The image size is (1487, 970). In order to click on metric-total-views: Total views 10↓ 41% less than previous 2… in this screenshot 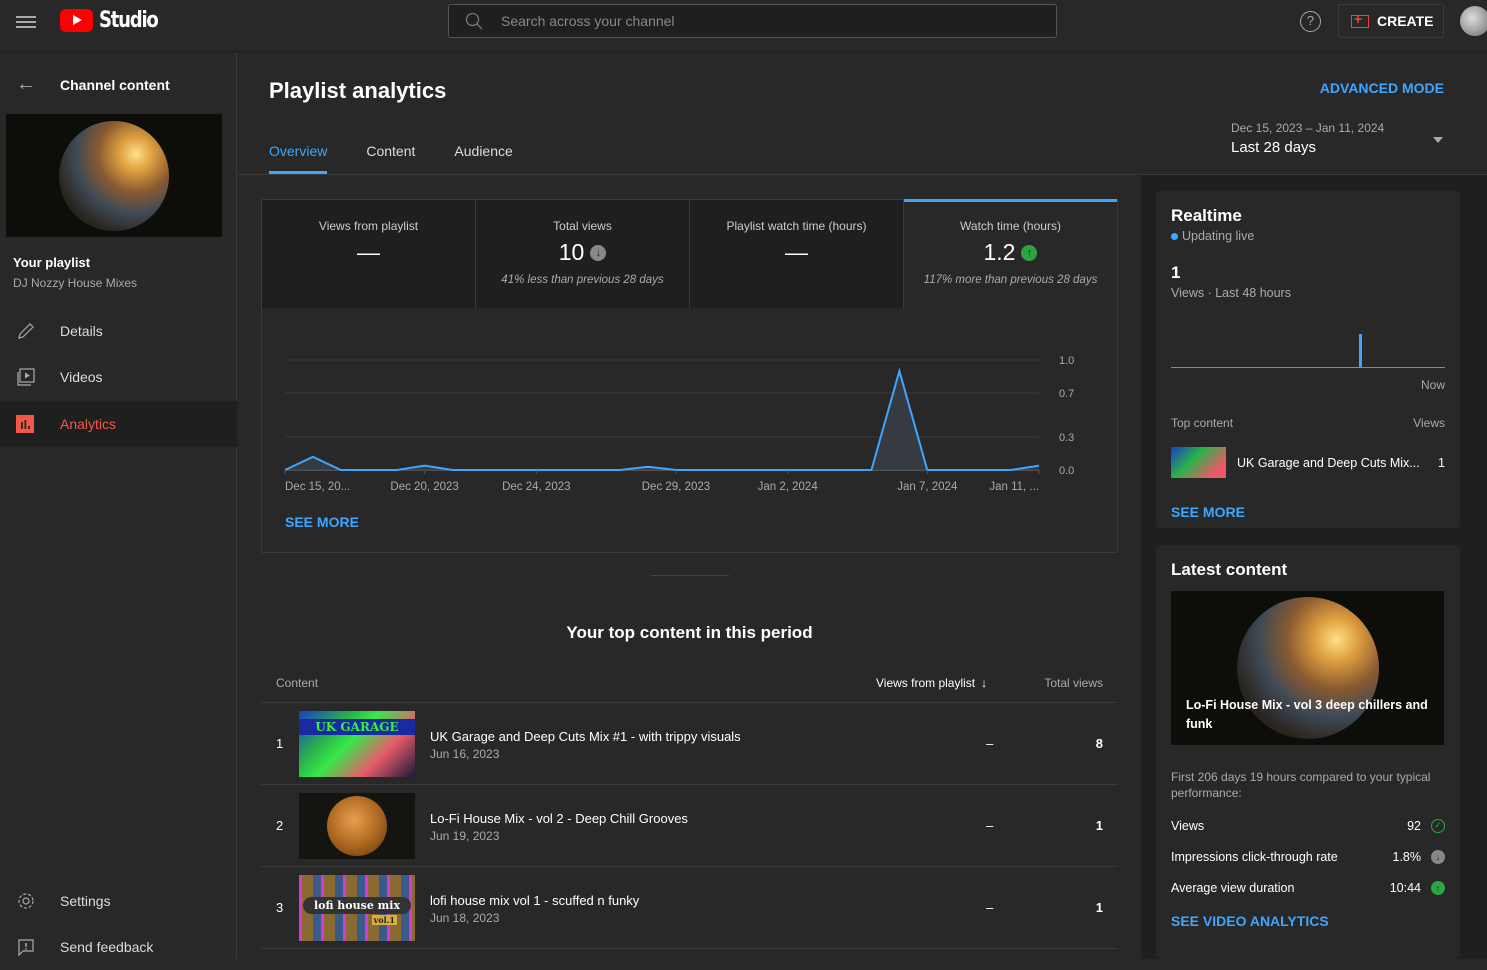, I will do `click(583, 254)`.